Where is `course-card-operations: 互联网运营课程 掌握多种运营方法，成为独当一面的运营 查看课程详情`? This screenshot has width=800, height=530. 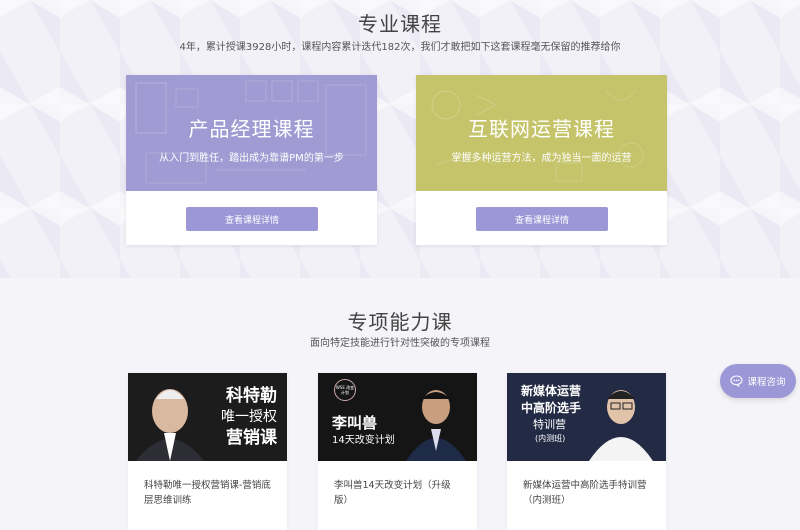
course-card-operations: 互联网运营课程 掌握多种运营方法，成为独当一面的运营 查看课程详情 is located at coordinates (541, 160).